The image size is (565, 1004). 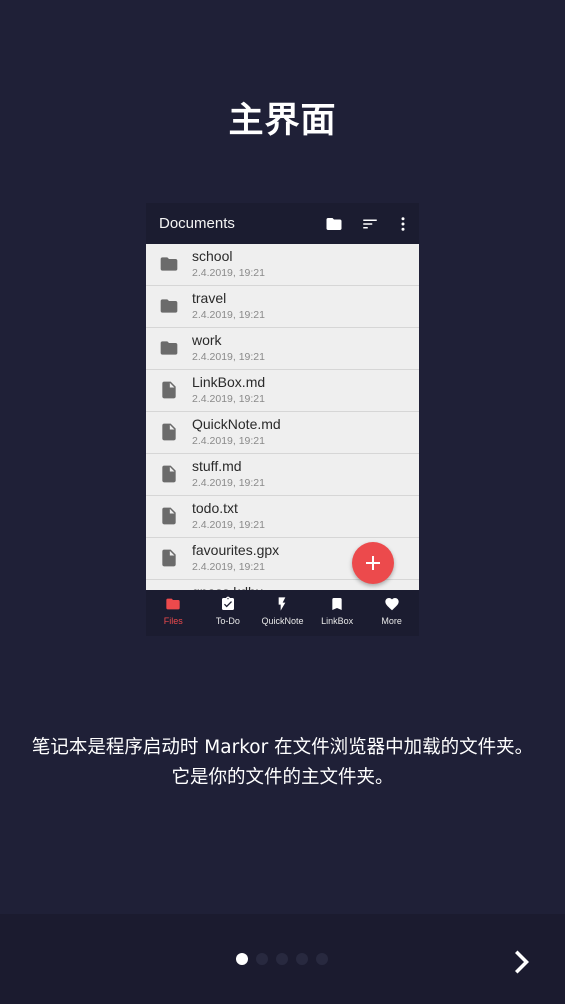 I want to click on nav-item-label: More, so click(x=391, y=621).